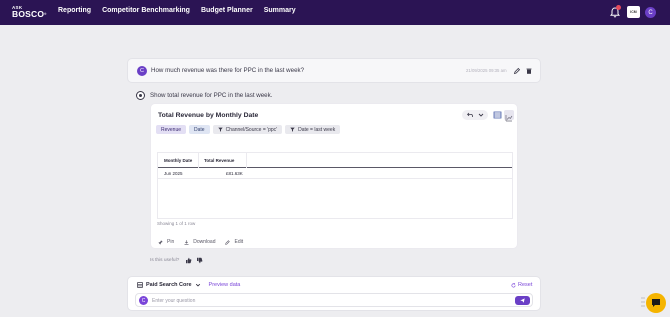 This screenshot has height=317, width=670. I want to click on logo-line-2: BOSCO®, so click(29, 14).